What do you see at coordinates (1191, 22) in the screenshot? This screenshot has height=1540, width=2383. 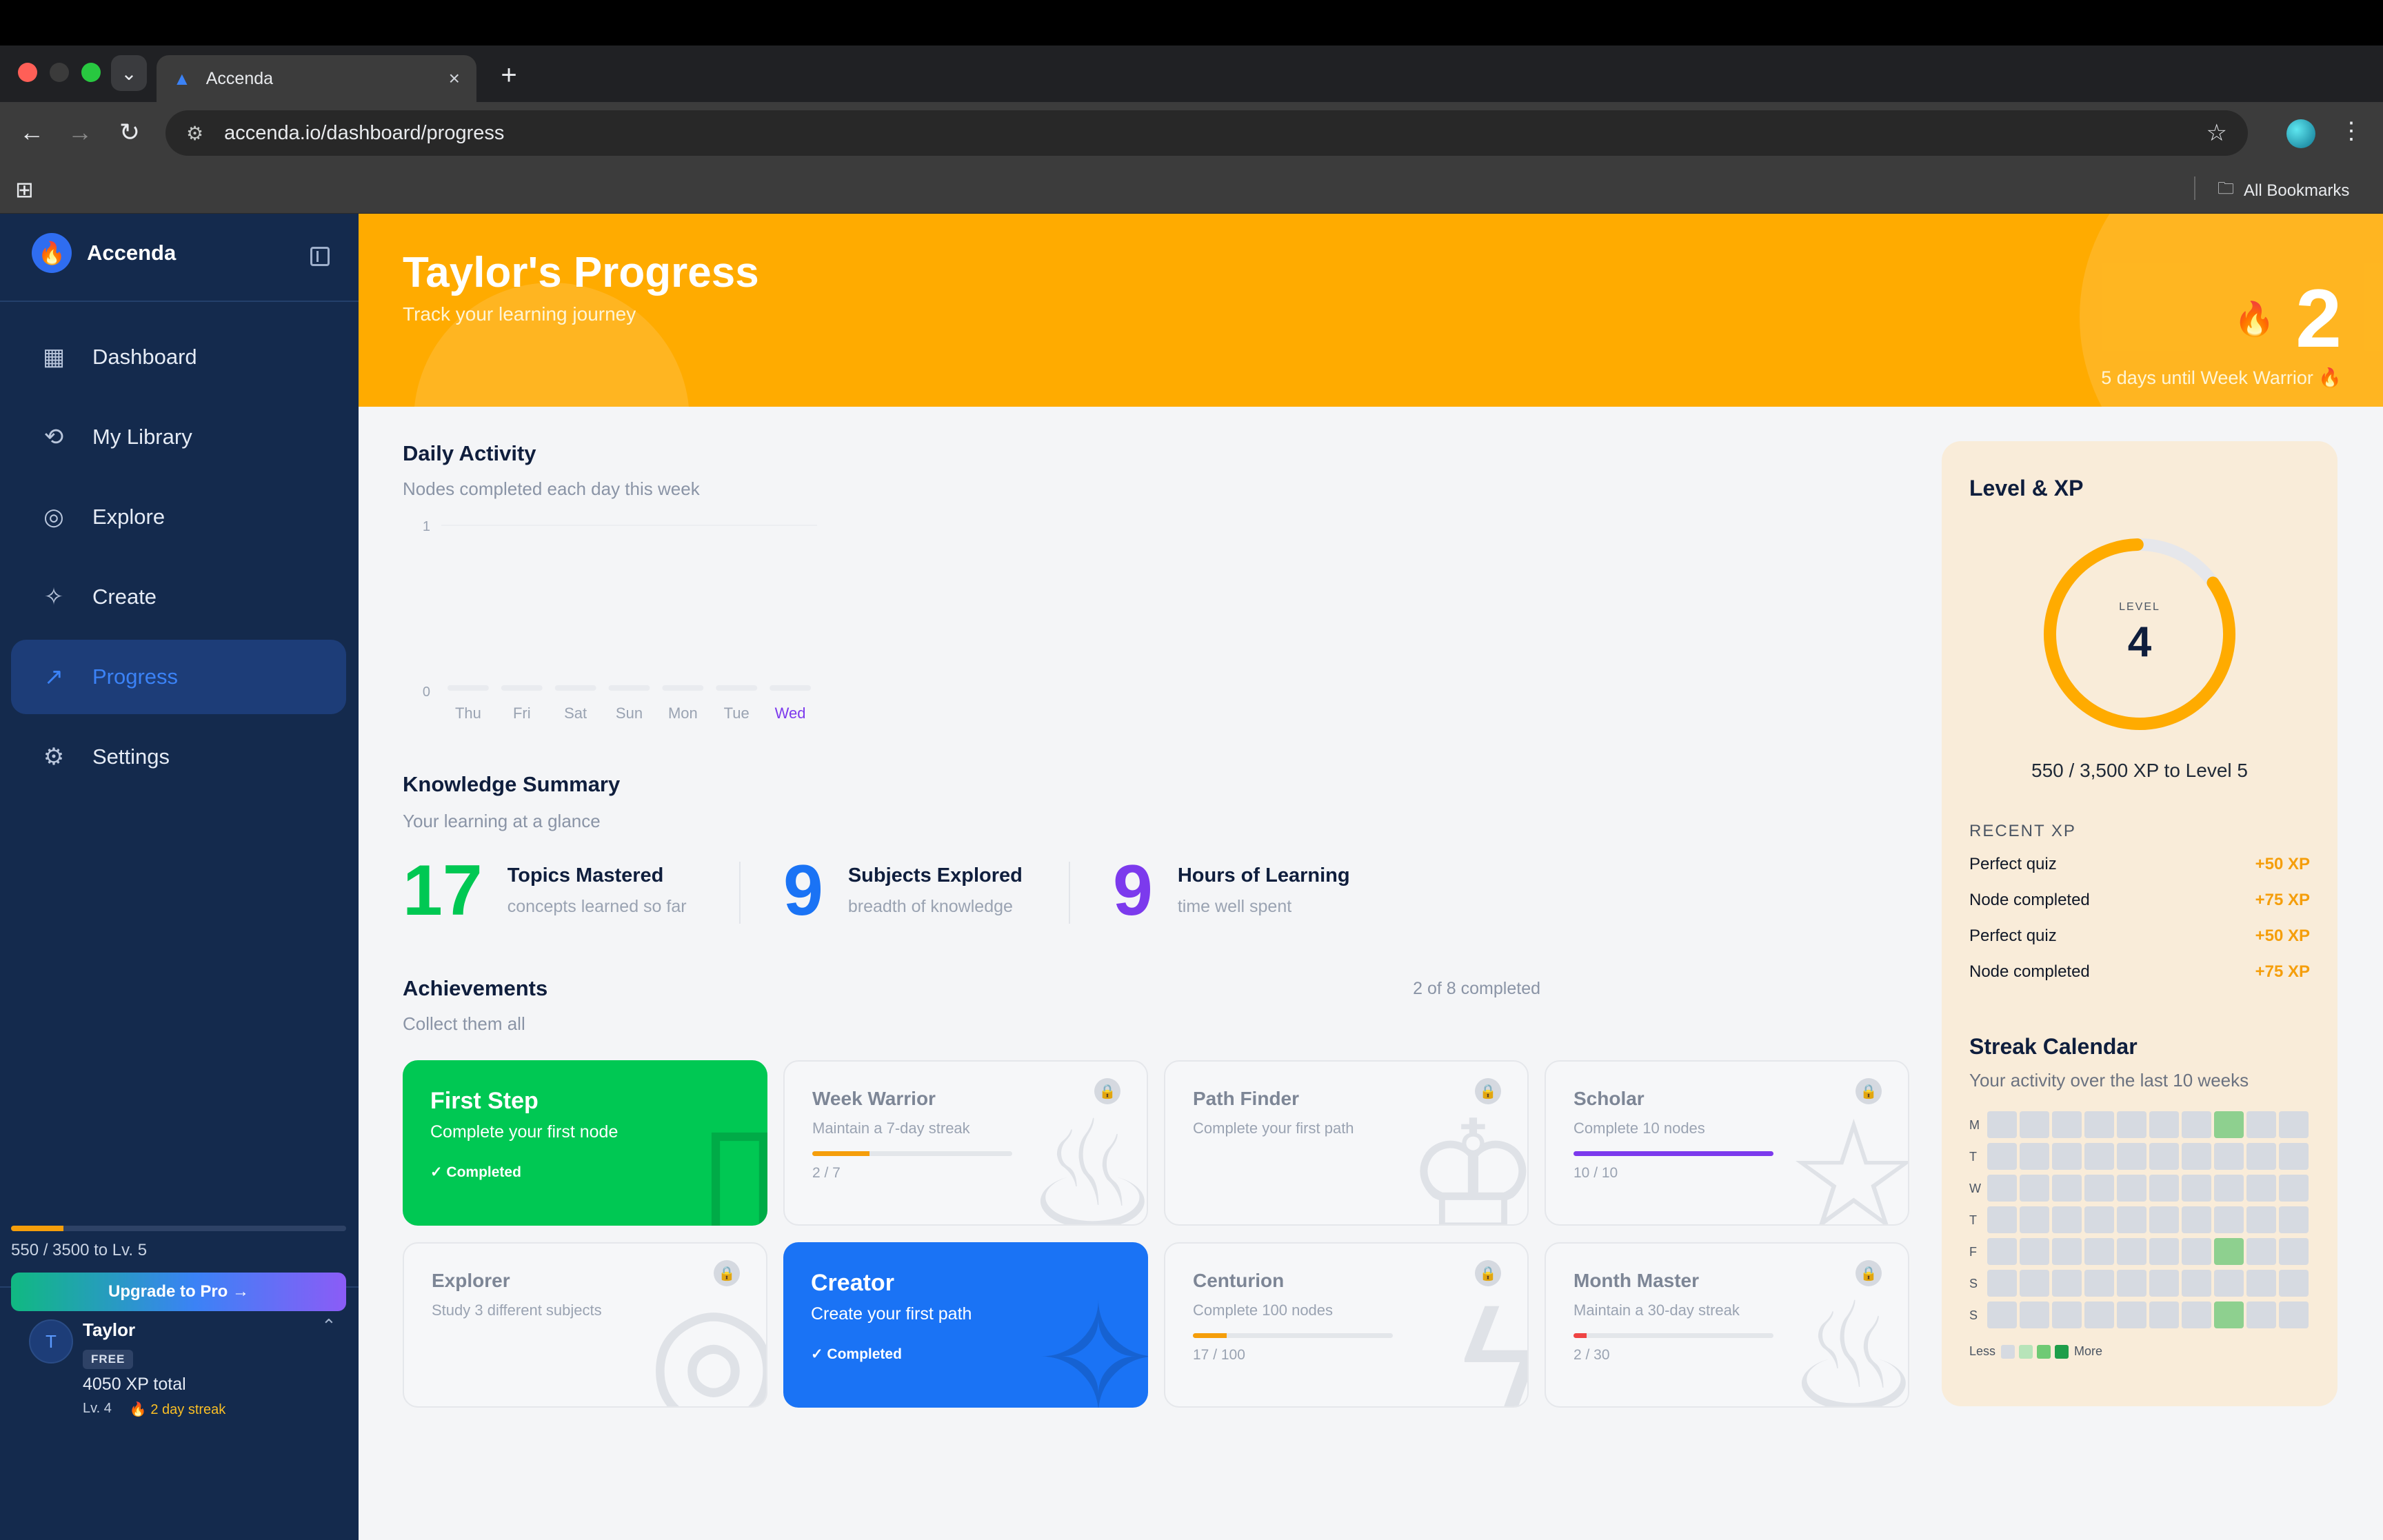 I see `os-menu-bar` at bounding box center [1191, 22].